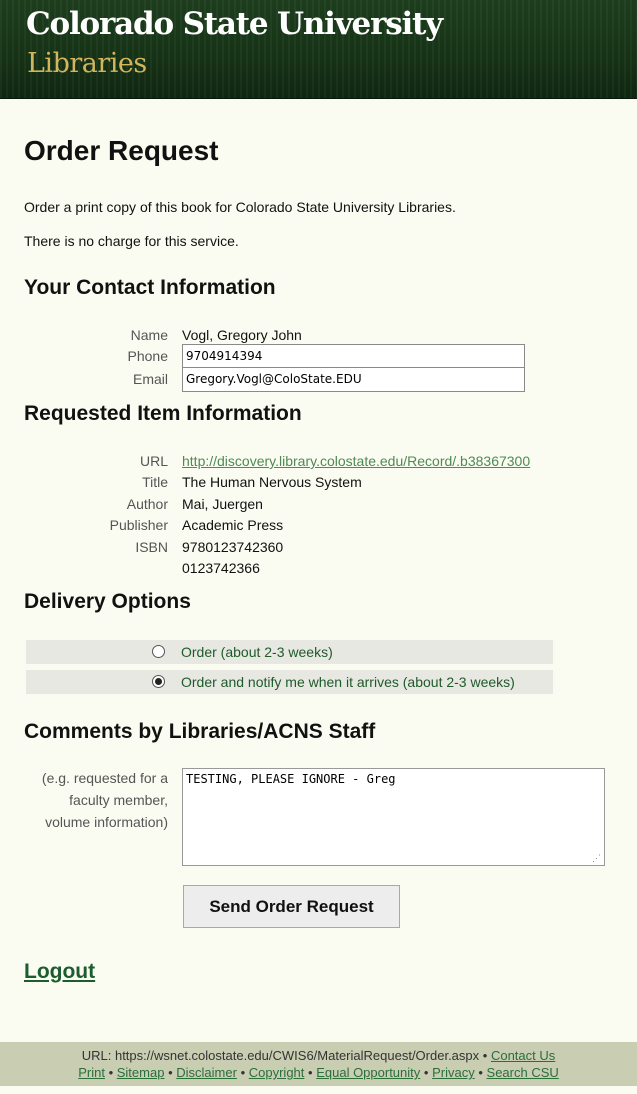 Image resolution: width=637 pixels, height=1094 pixels. What do you see at coordinates (272, 482) in the screenshot?
I see `title-value: The Human Nervous System` at bounding box center [272, 482].